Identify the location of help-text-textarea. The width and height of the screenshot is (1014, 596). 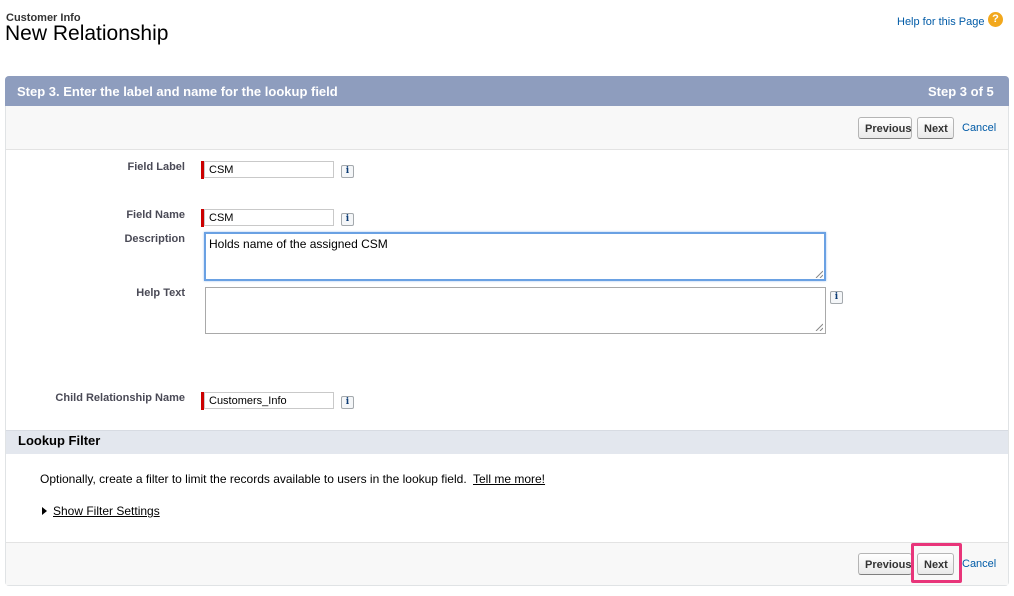
(515, 310).